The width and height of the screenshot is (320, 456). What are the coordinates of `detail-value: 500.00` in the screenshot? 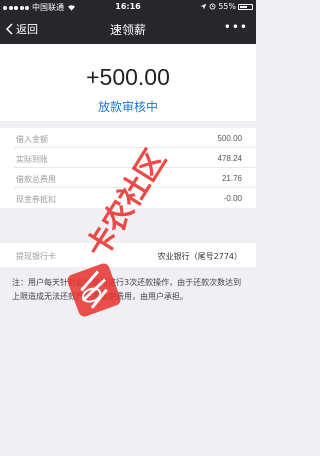 It's located at (229, 138).